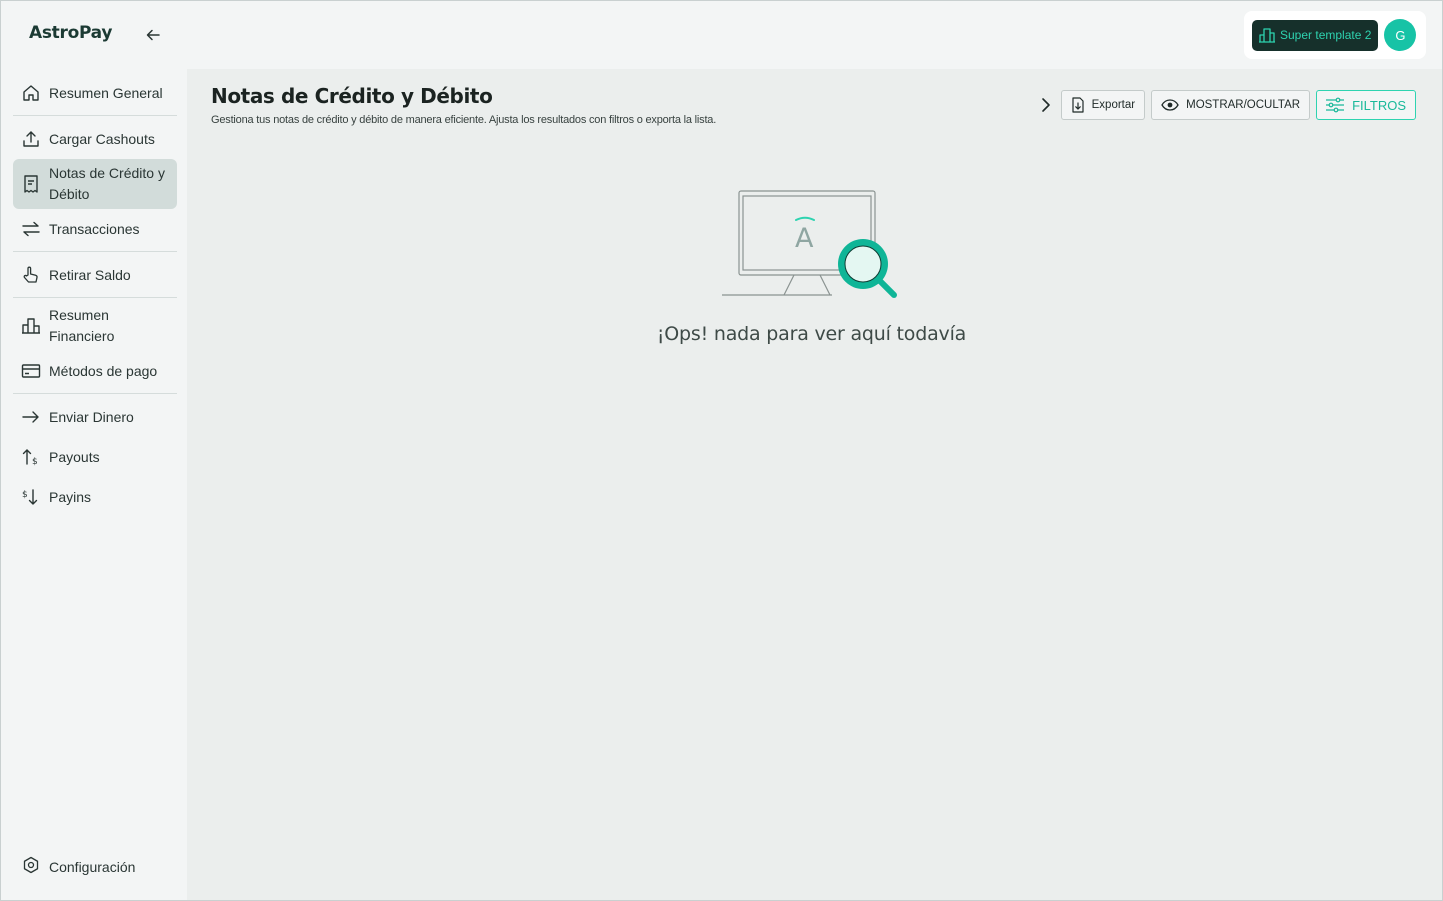 The height and width of the screenshot is (901, 1443). I want to click on building-icon, so click(1267, 35).